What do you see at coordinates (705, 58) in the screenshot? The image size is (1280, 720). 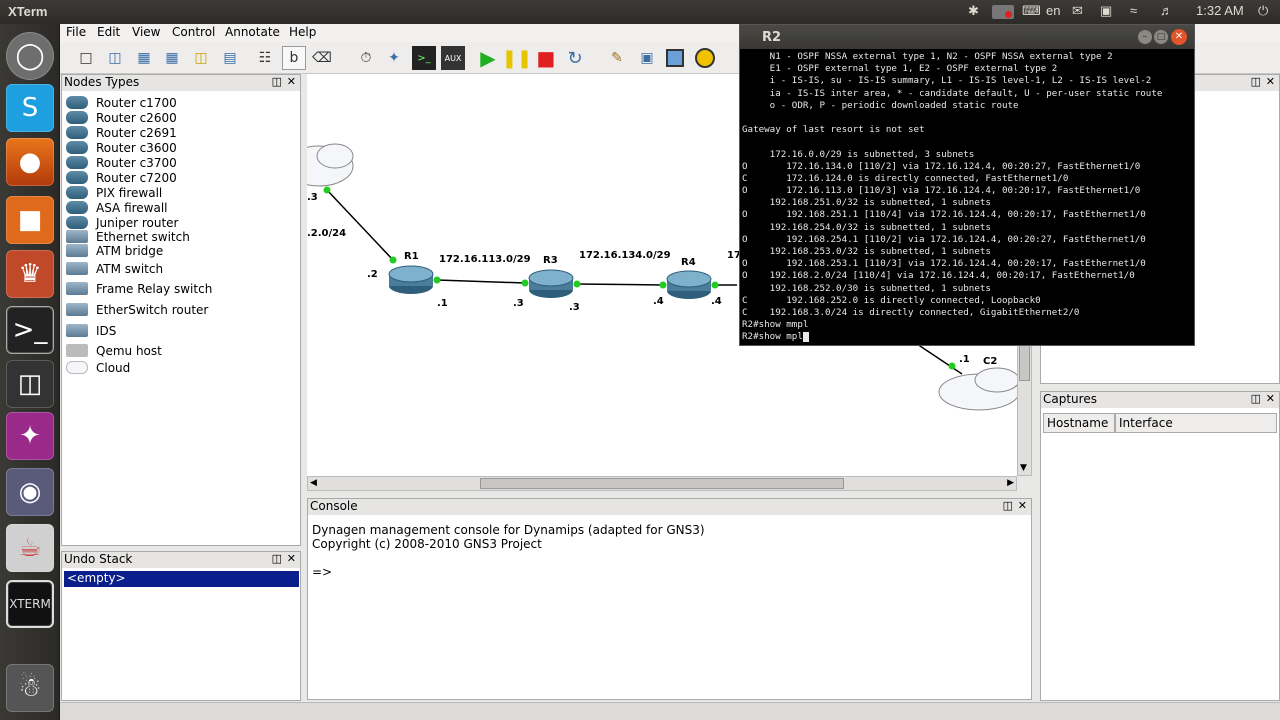 I see `draw-ellipse-icon` at bounding box center [705, 58].